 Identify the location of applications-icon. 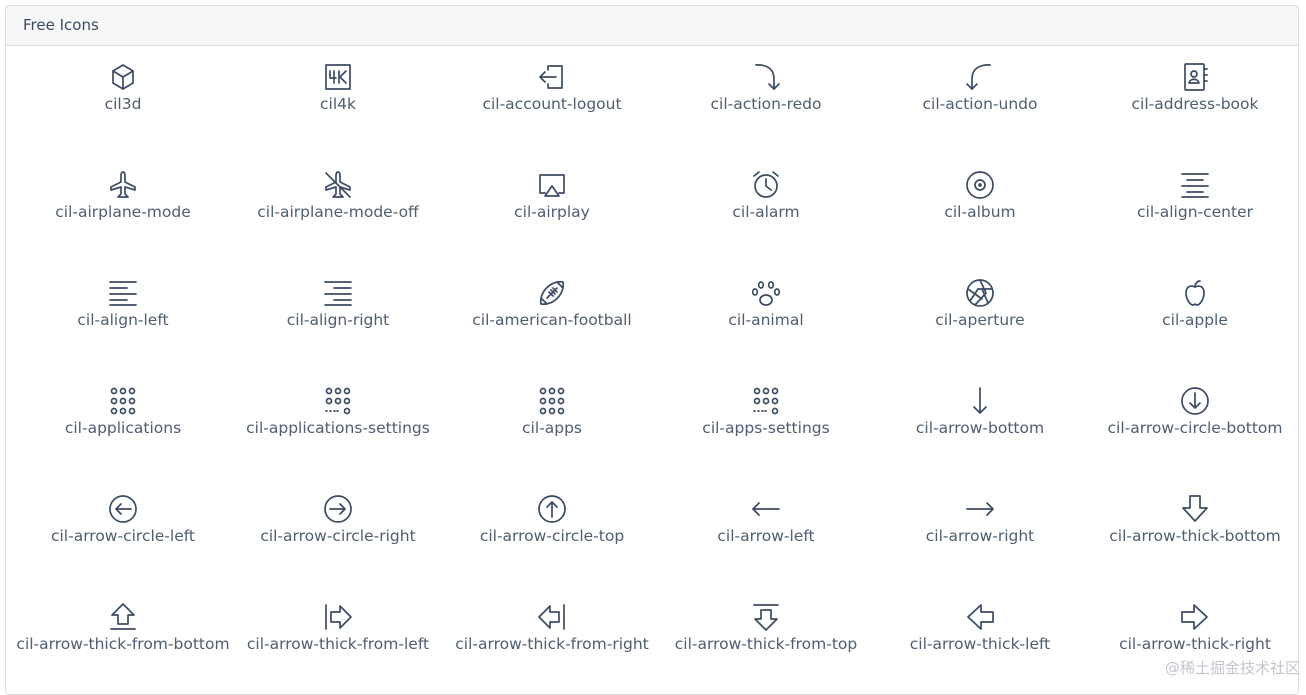
(123, 401).